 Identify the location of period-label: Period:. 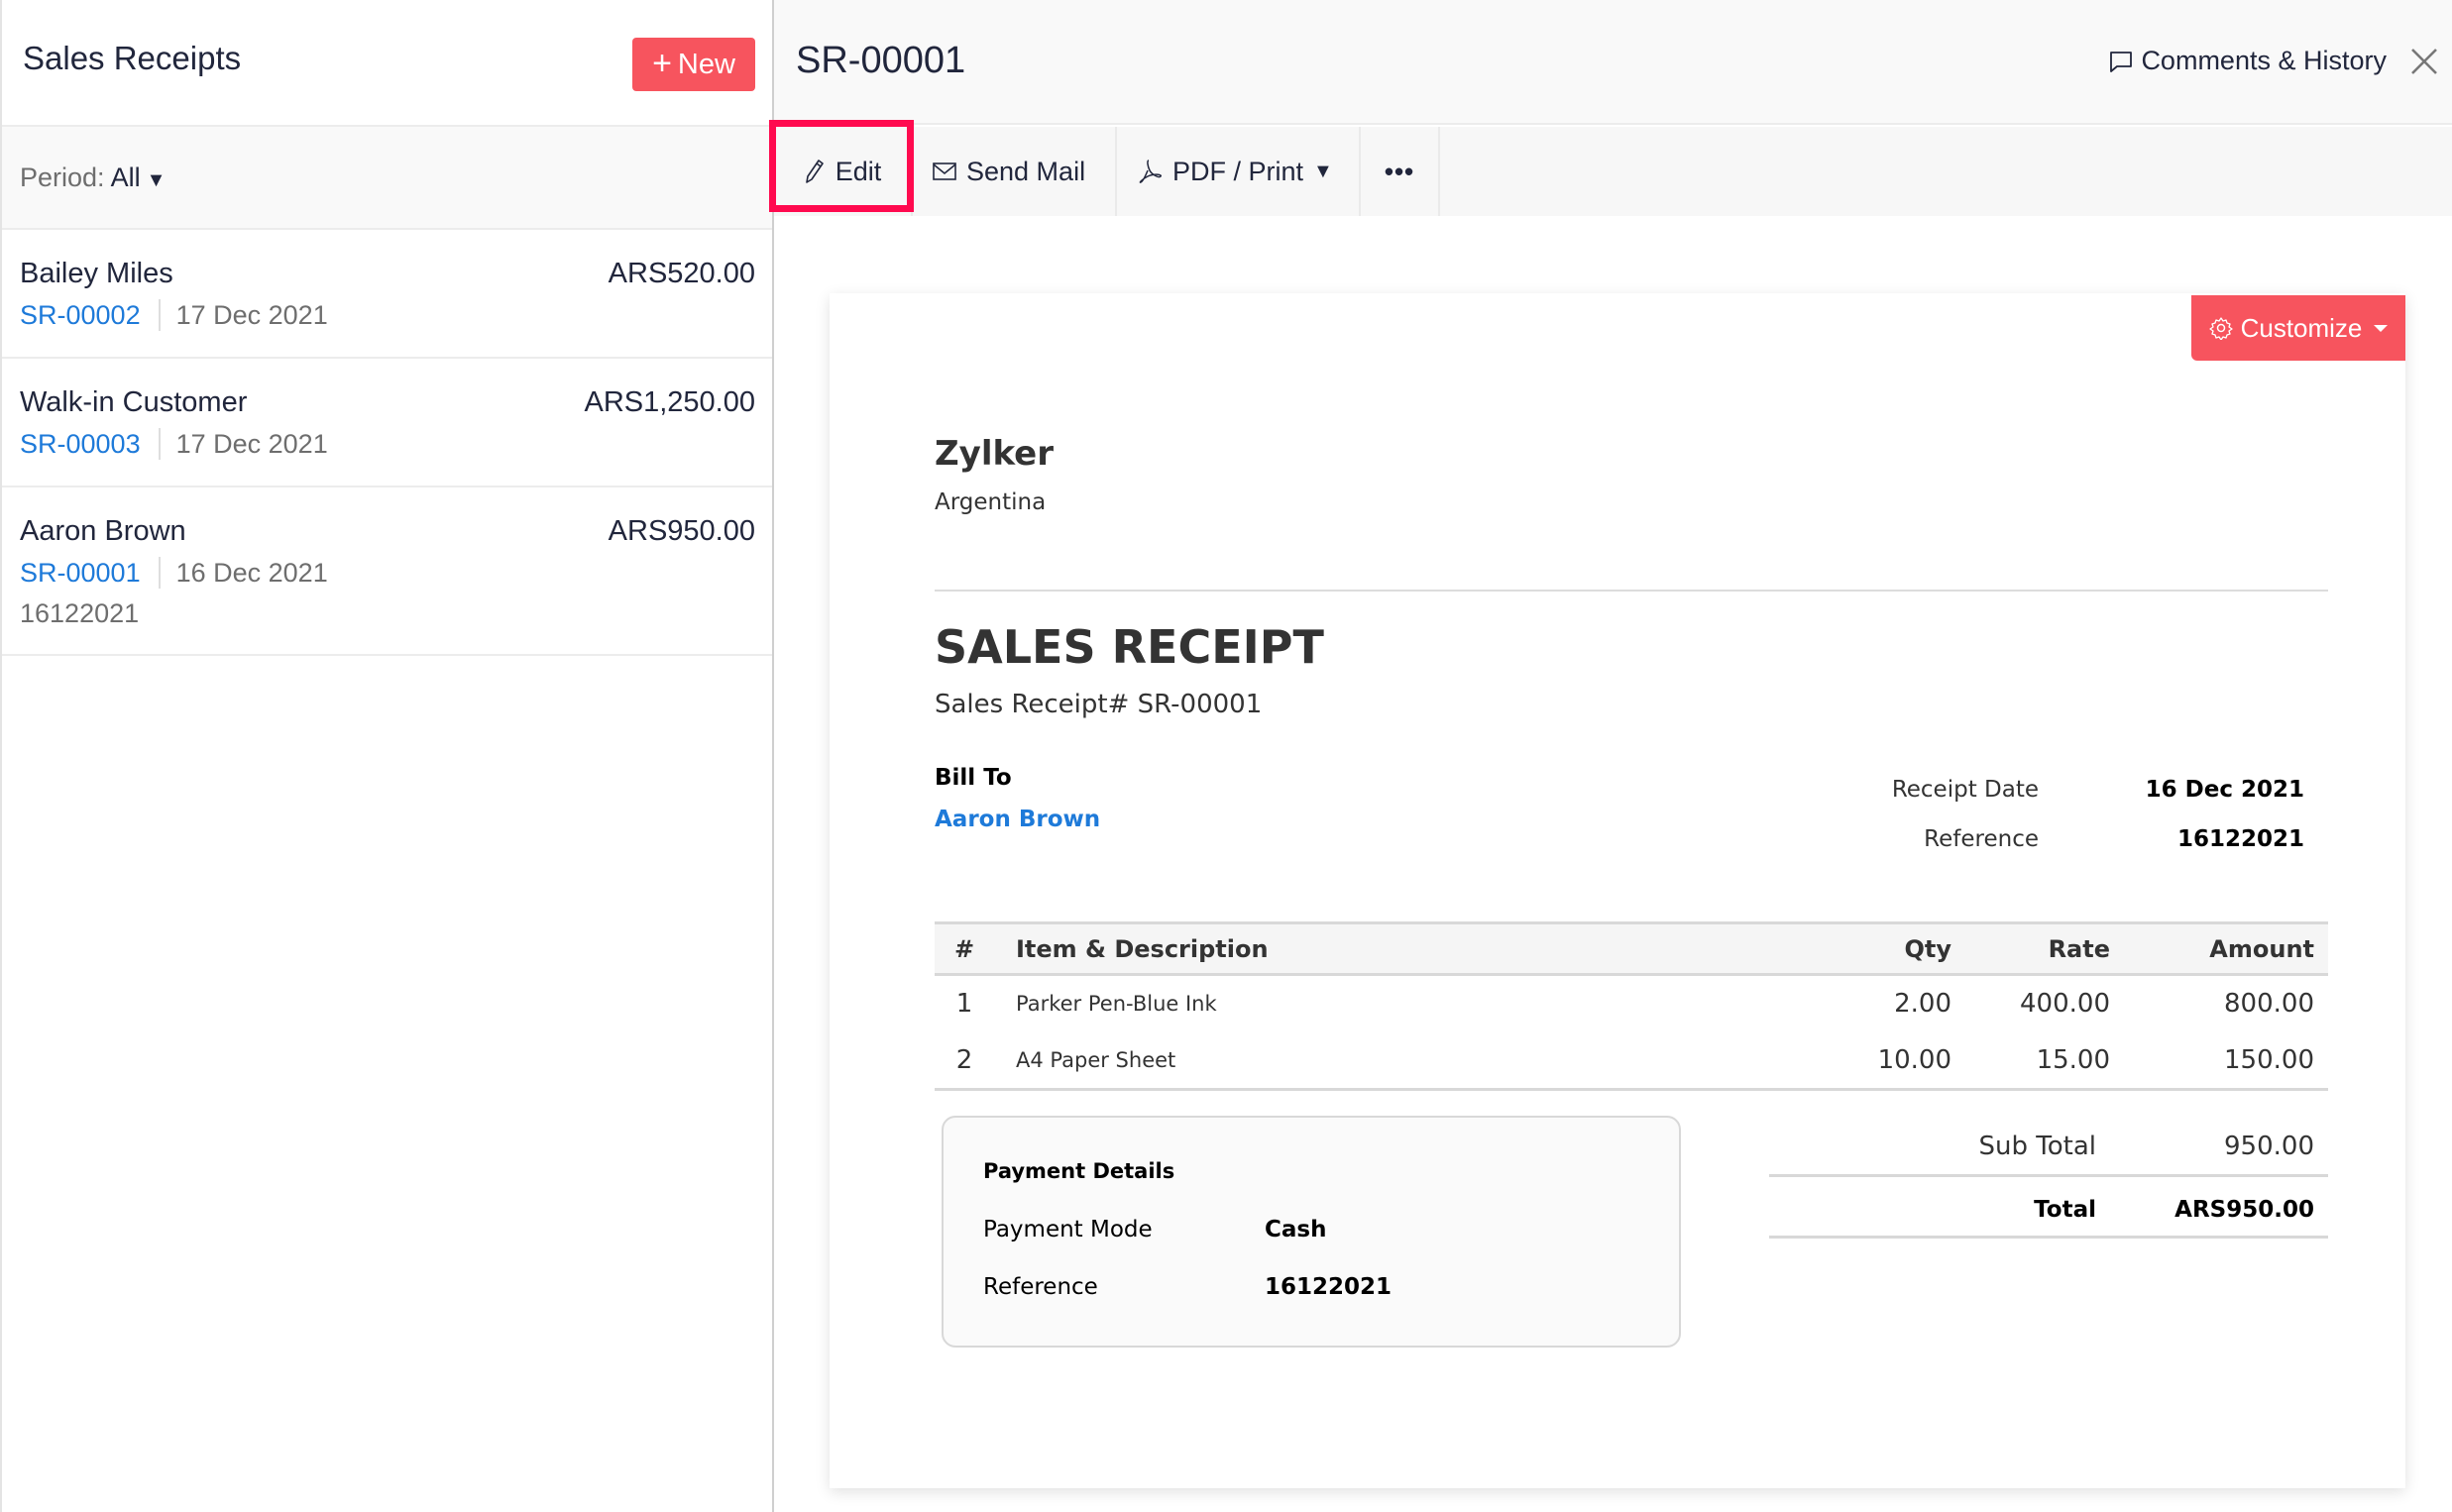
(62, 177).